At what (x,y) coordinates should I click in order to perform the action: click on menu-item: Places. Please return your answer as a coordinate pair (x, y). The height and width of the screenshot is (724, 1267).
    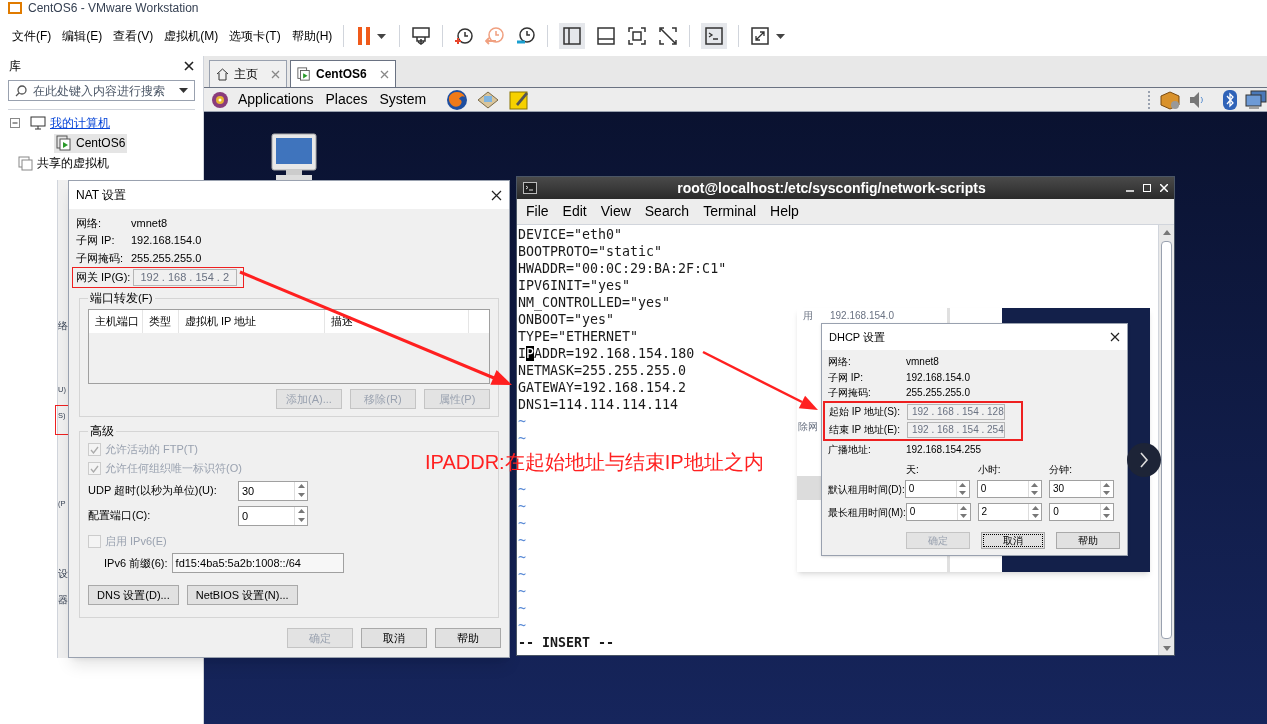
    Looking at the image, I should click on (346, 99).